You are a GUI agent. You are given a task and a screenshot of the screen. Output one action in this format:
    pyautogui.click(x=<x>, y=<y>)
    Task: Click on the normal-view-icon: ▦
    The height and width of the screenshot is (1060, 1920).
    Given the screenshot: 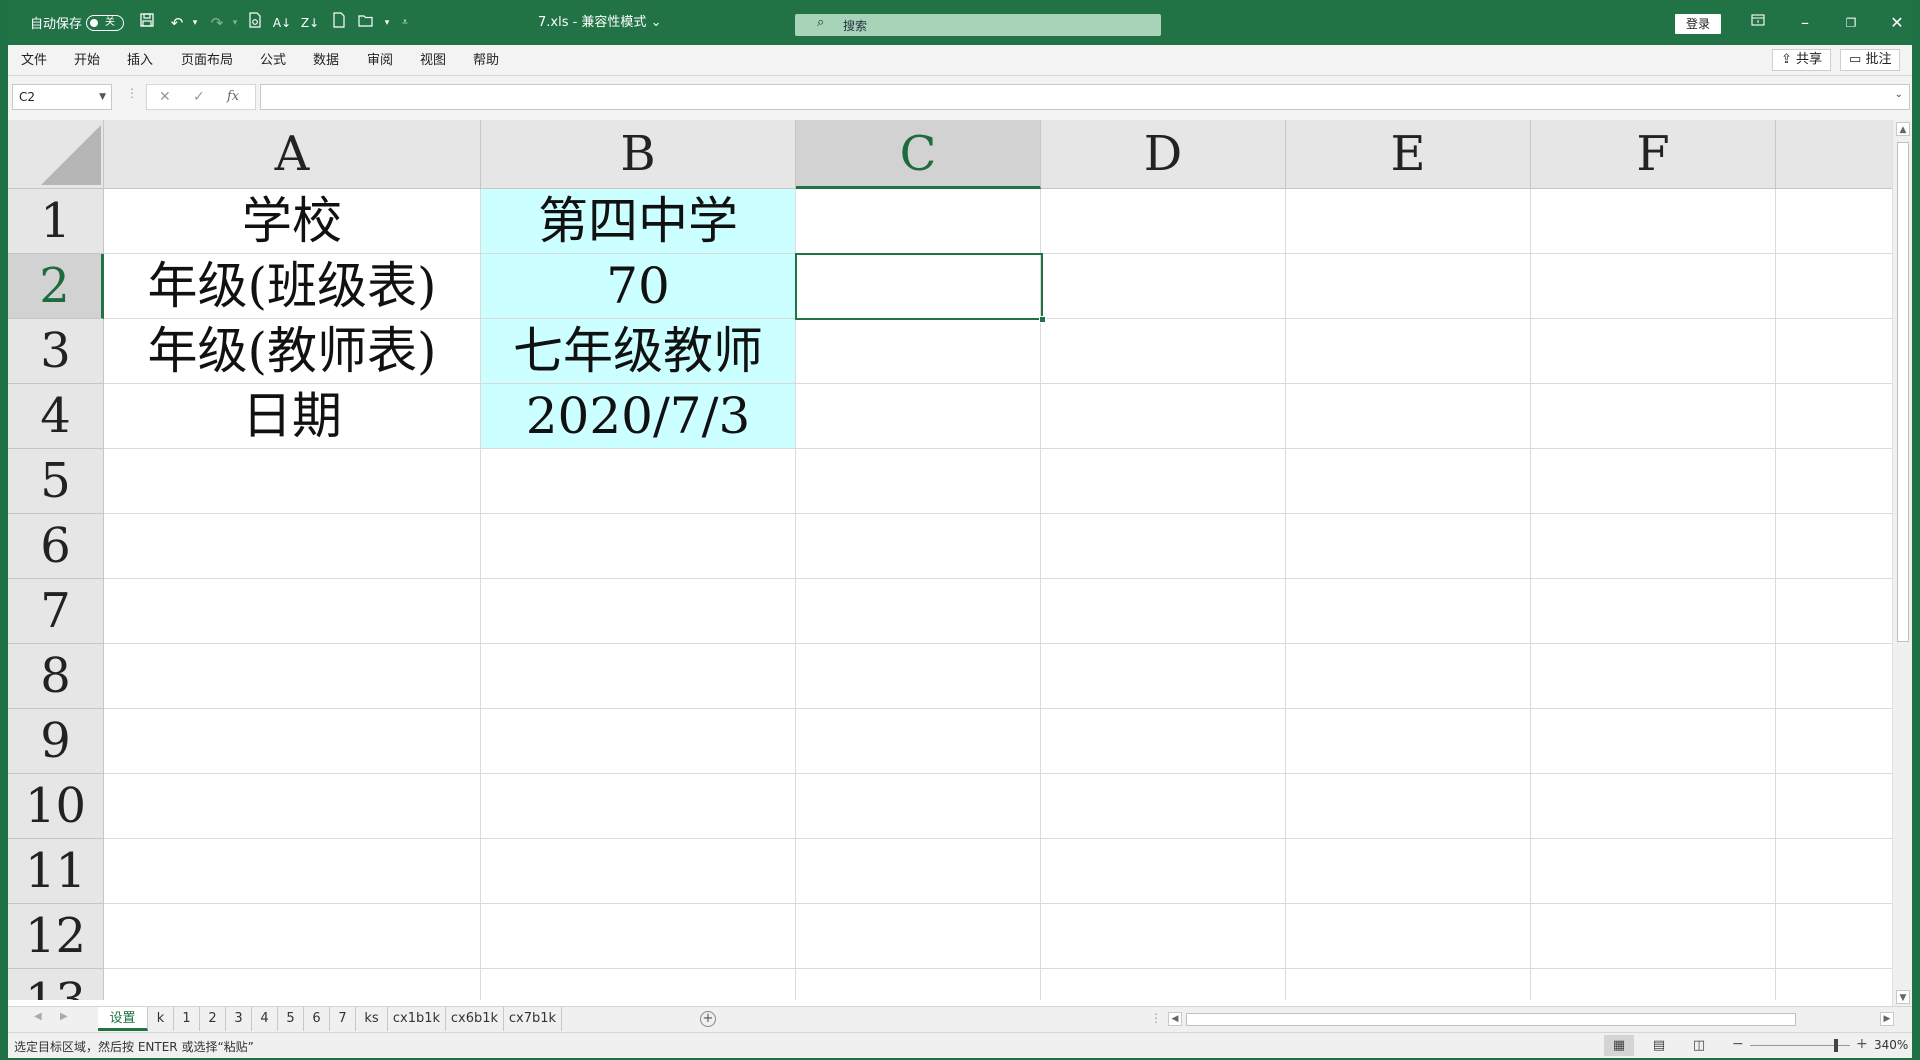 What is the action you would take?
    pyautogui.click(x=1619, y=1045)
    